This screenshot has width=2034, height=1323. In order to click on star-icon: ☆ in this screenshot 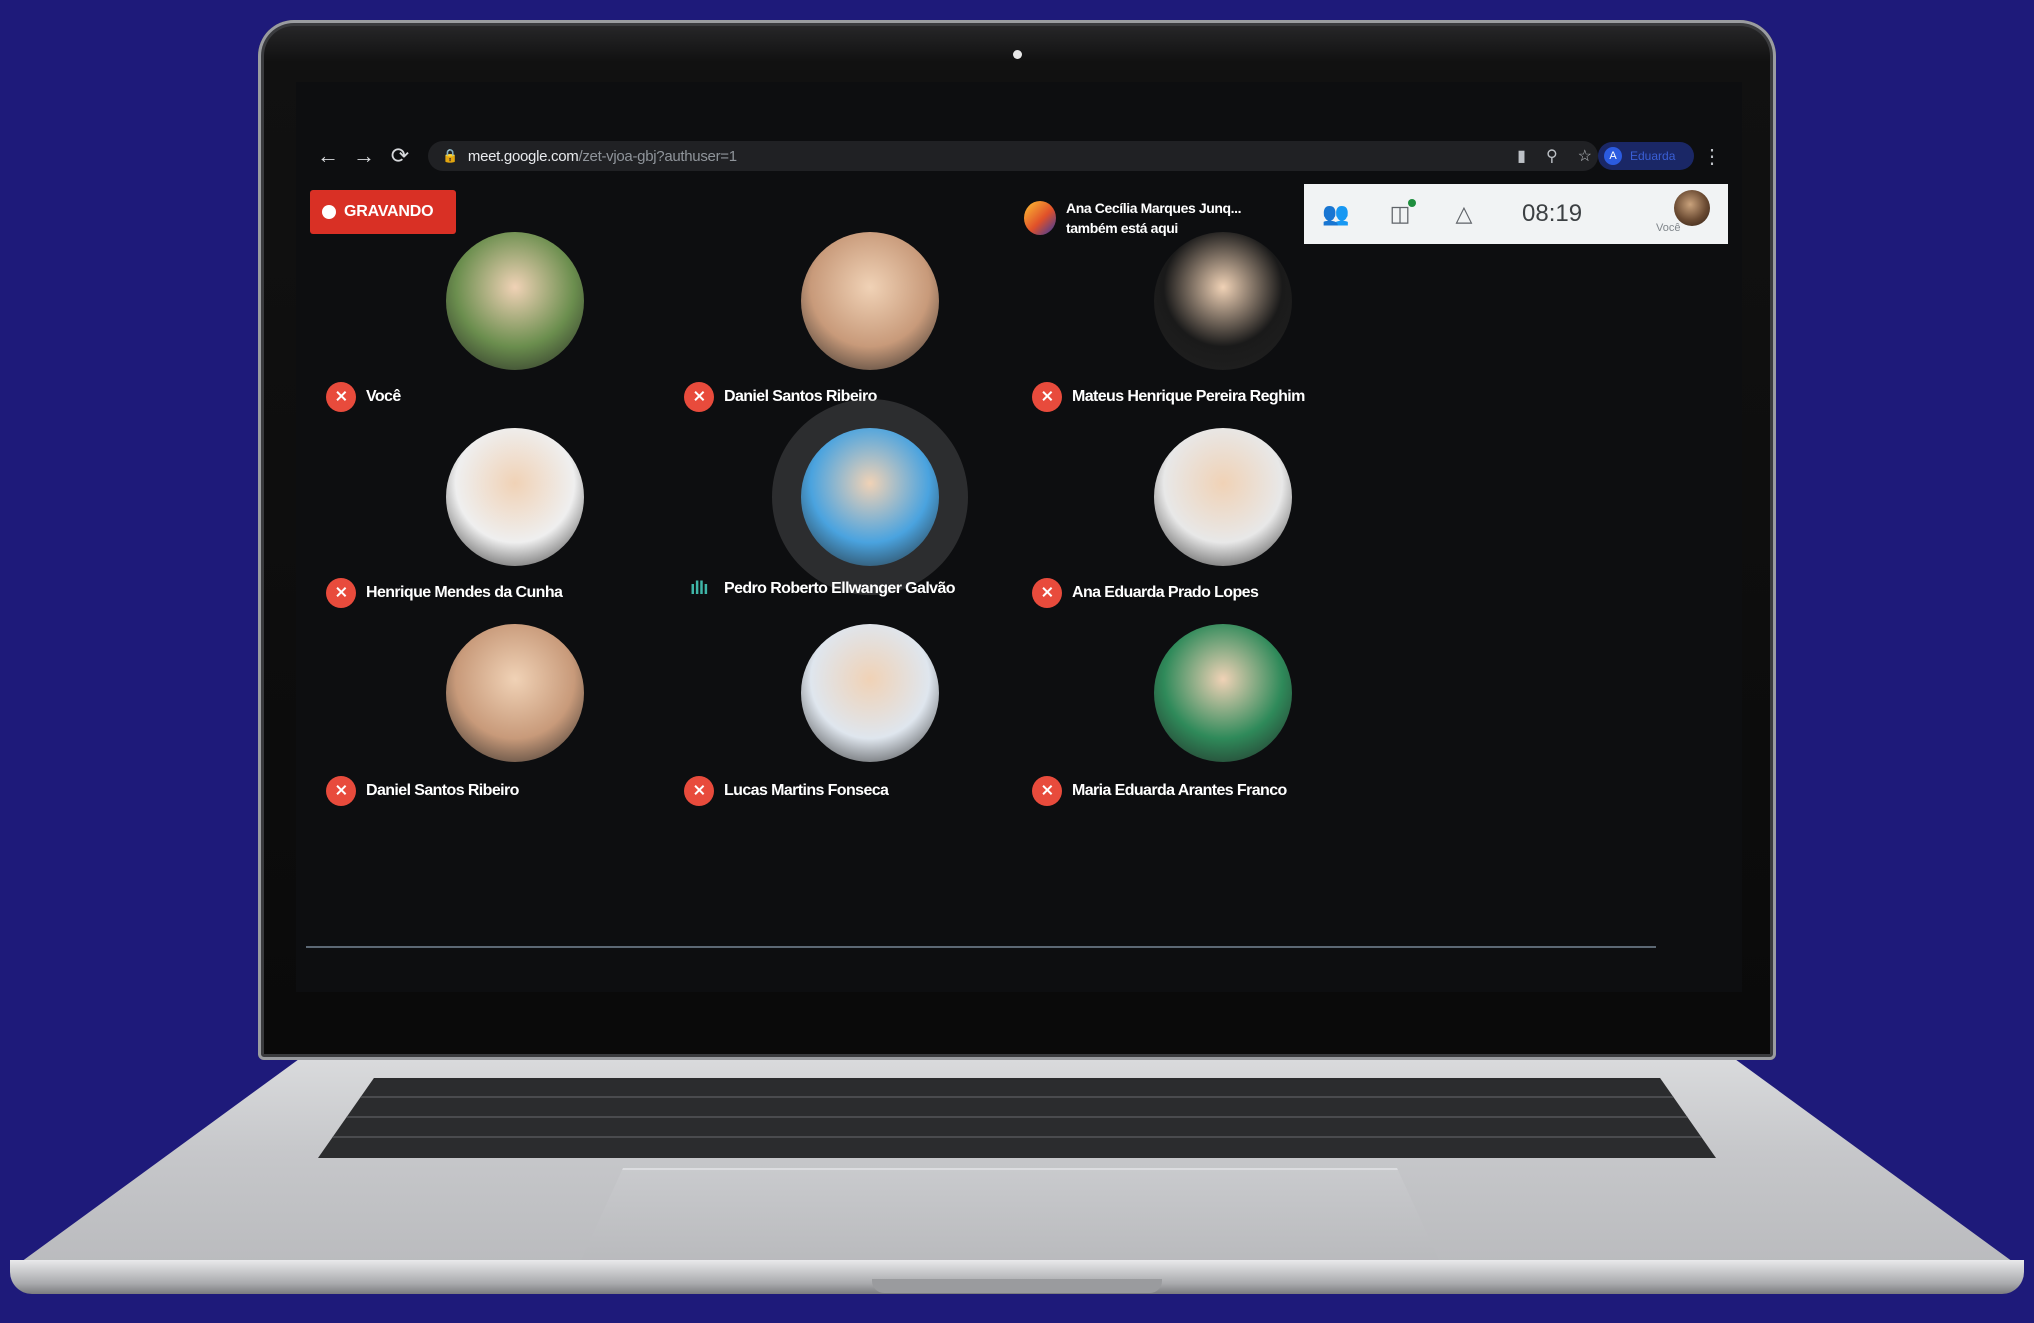, I will do `click(1585, 156)`.